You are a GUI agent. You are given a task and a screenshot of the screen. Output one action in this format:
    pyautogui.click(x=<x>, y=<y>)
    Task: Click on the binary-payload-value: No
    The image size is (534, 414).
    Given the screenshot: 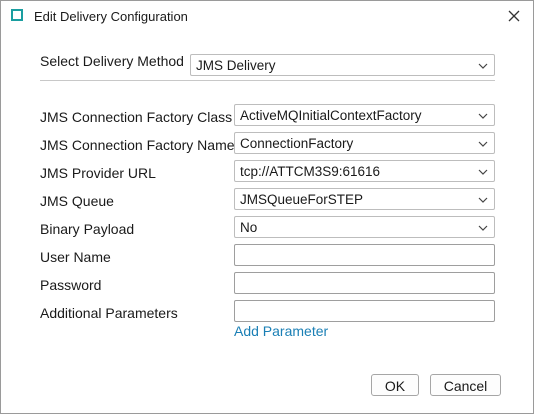 What is the action you would take?
    pyautogui.click(x=249, y=227)
    